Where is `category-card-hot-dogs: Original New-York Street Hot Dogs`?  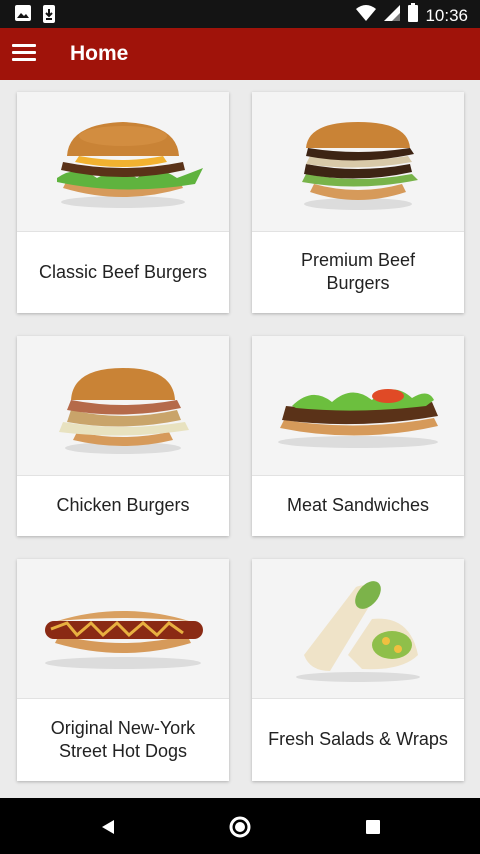 category-card-hot-dogs: Original New-York Street Hot Dogs is located at coordinates (123, 670).